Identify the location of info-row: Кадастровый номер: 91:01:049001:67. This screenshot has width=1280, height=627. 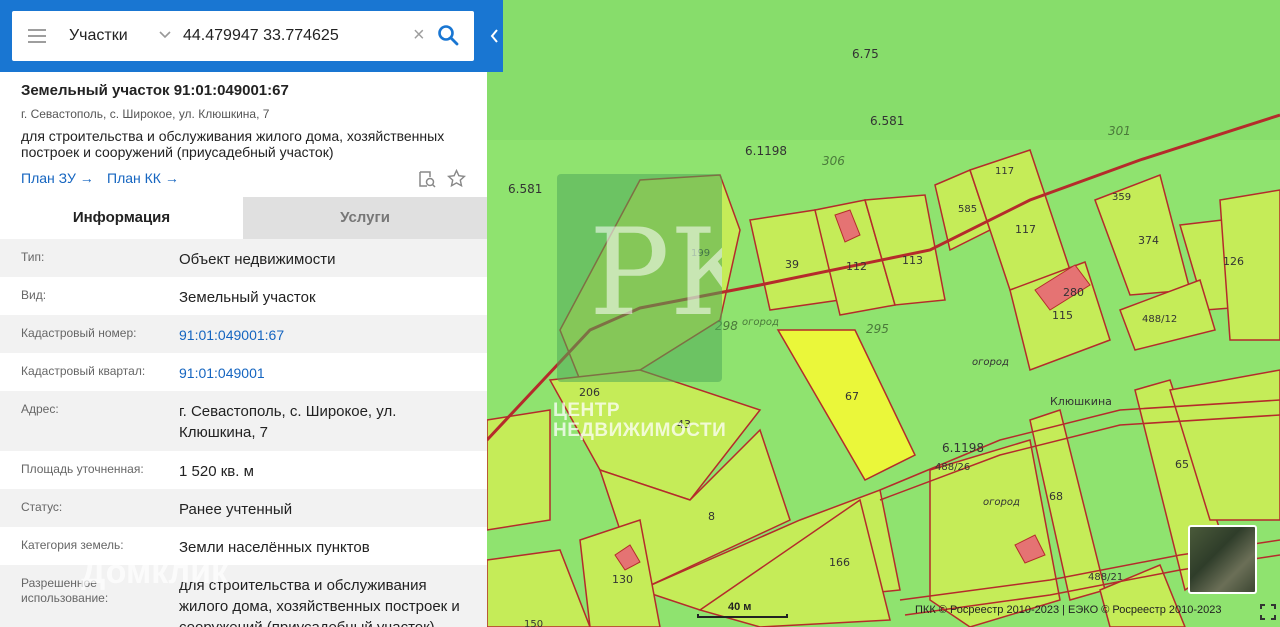
(243, 334).